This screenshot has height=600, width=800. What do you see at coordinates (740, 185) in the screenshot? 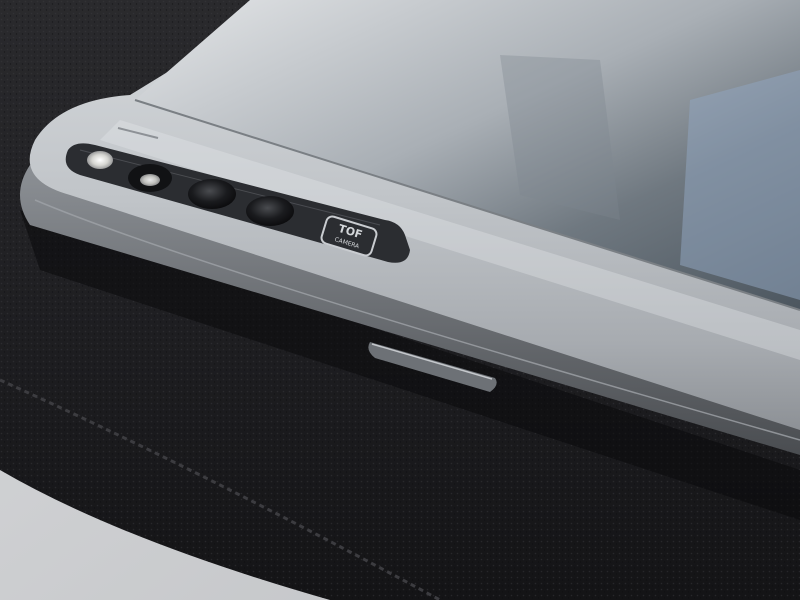
I see `screen-reflection` at bounding box center [740, 185].